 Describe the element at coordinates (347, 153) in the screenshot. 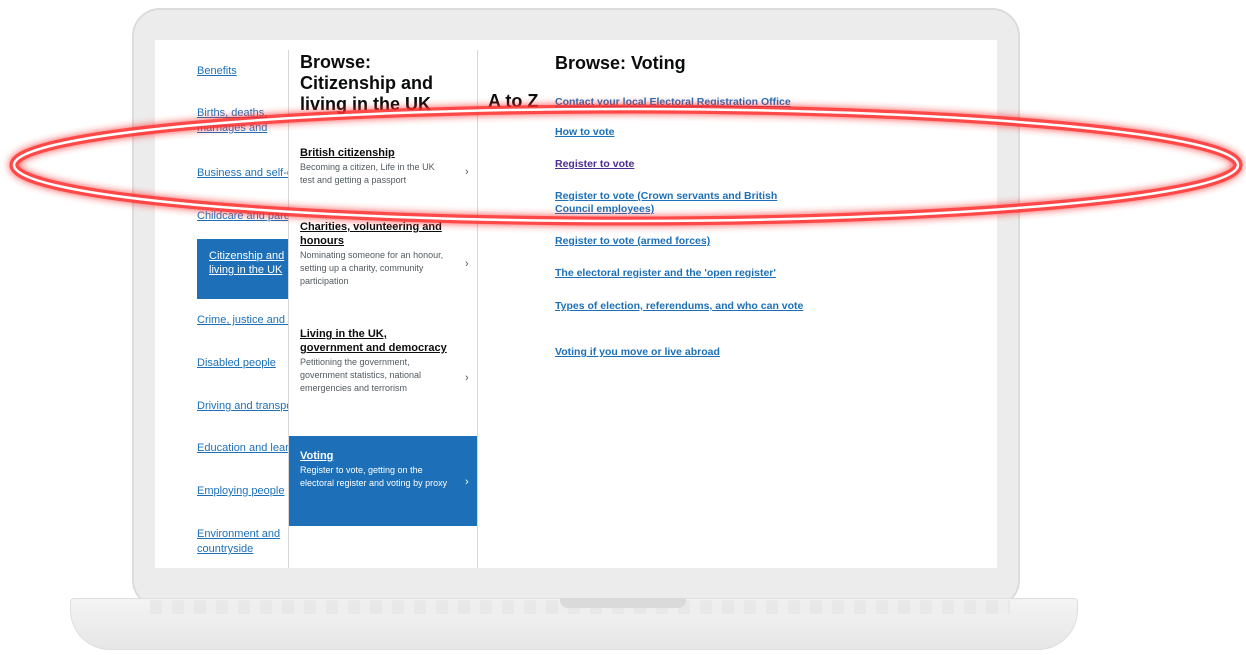

I see `topic-title: British citizenship` at that location.